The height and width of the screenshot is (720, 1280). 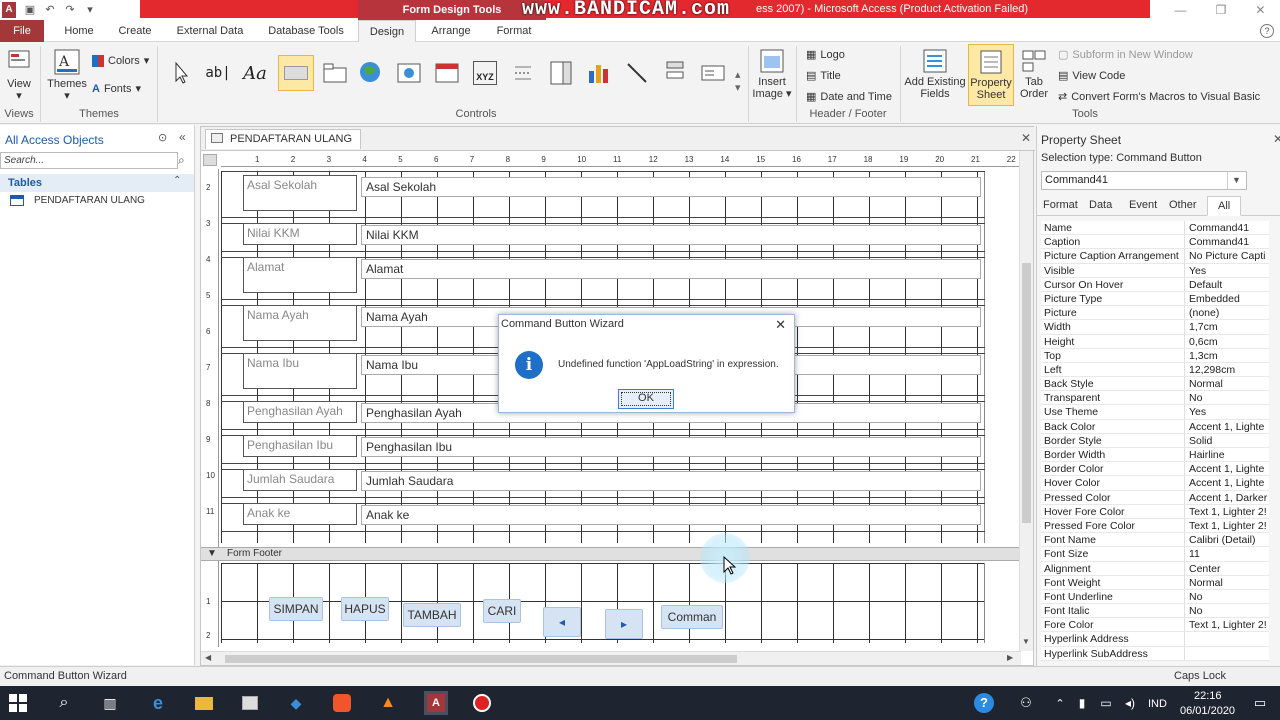 I want to click on property-value: No Picture Capti, so click(x=1227, y=255).